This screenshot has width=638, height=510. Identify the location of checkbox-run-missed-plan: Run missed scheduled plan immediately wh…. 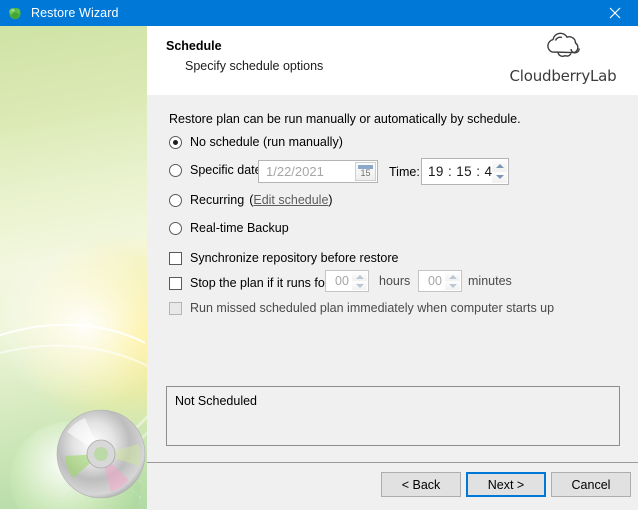
(361, 308).